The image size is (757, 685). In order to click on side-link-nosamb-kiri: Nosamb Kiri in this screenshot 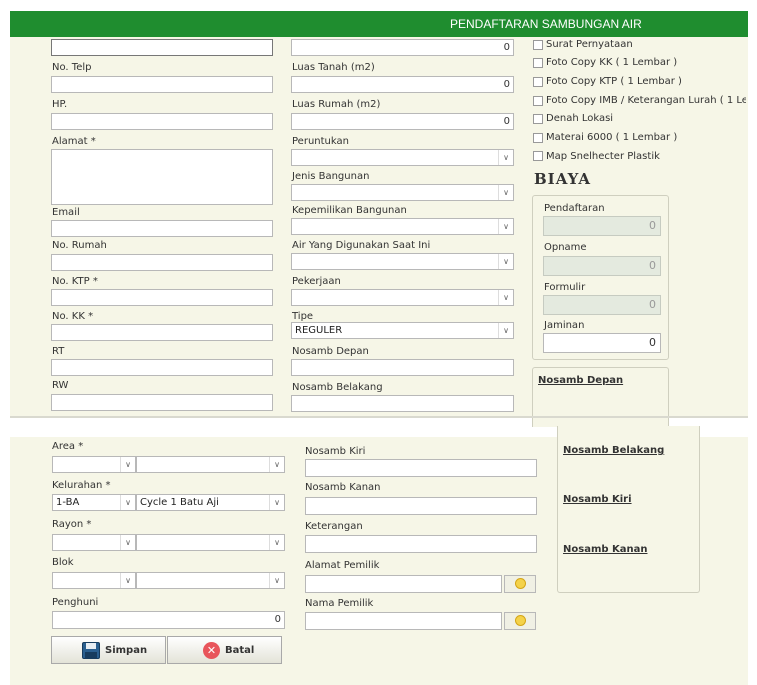, I will do `click(597, 499)`.